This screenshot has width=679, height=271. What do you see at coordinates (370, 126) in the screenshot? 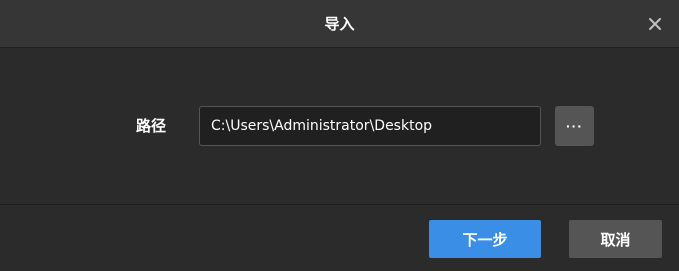
I see `path-input` at bounding box center [370, 126].